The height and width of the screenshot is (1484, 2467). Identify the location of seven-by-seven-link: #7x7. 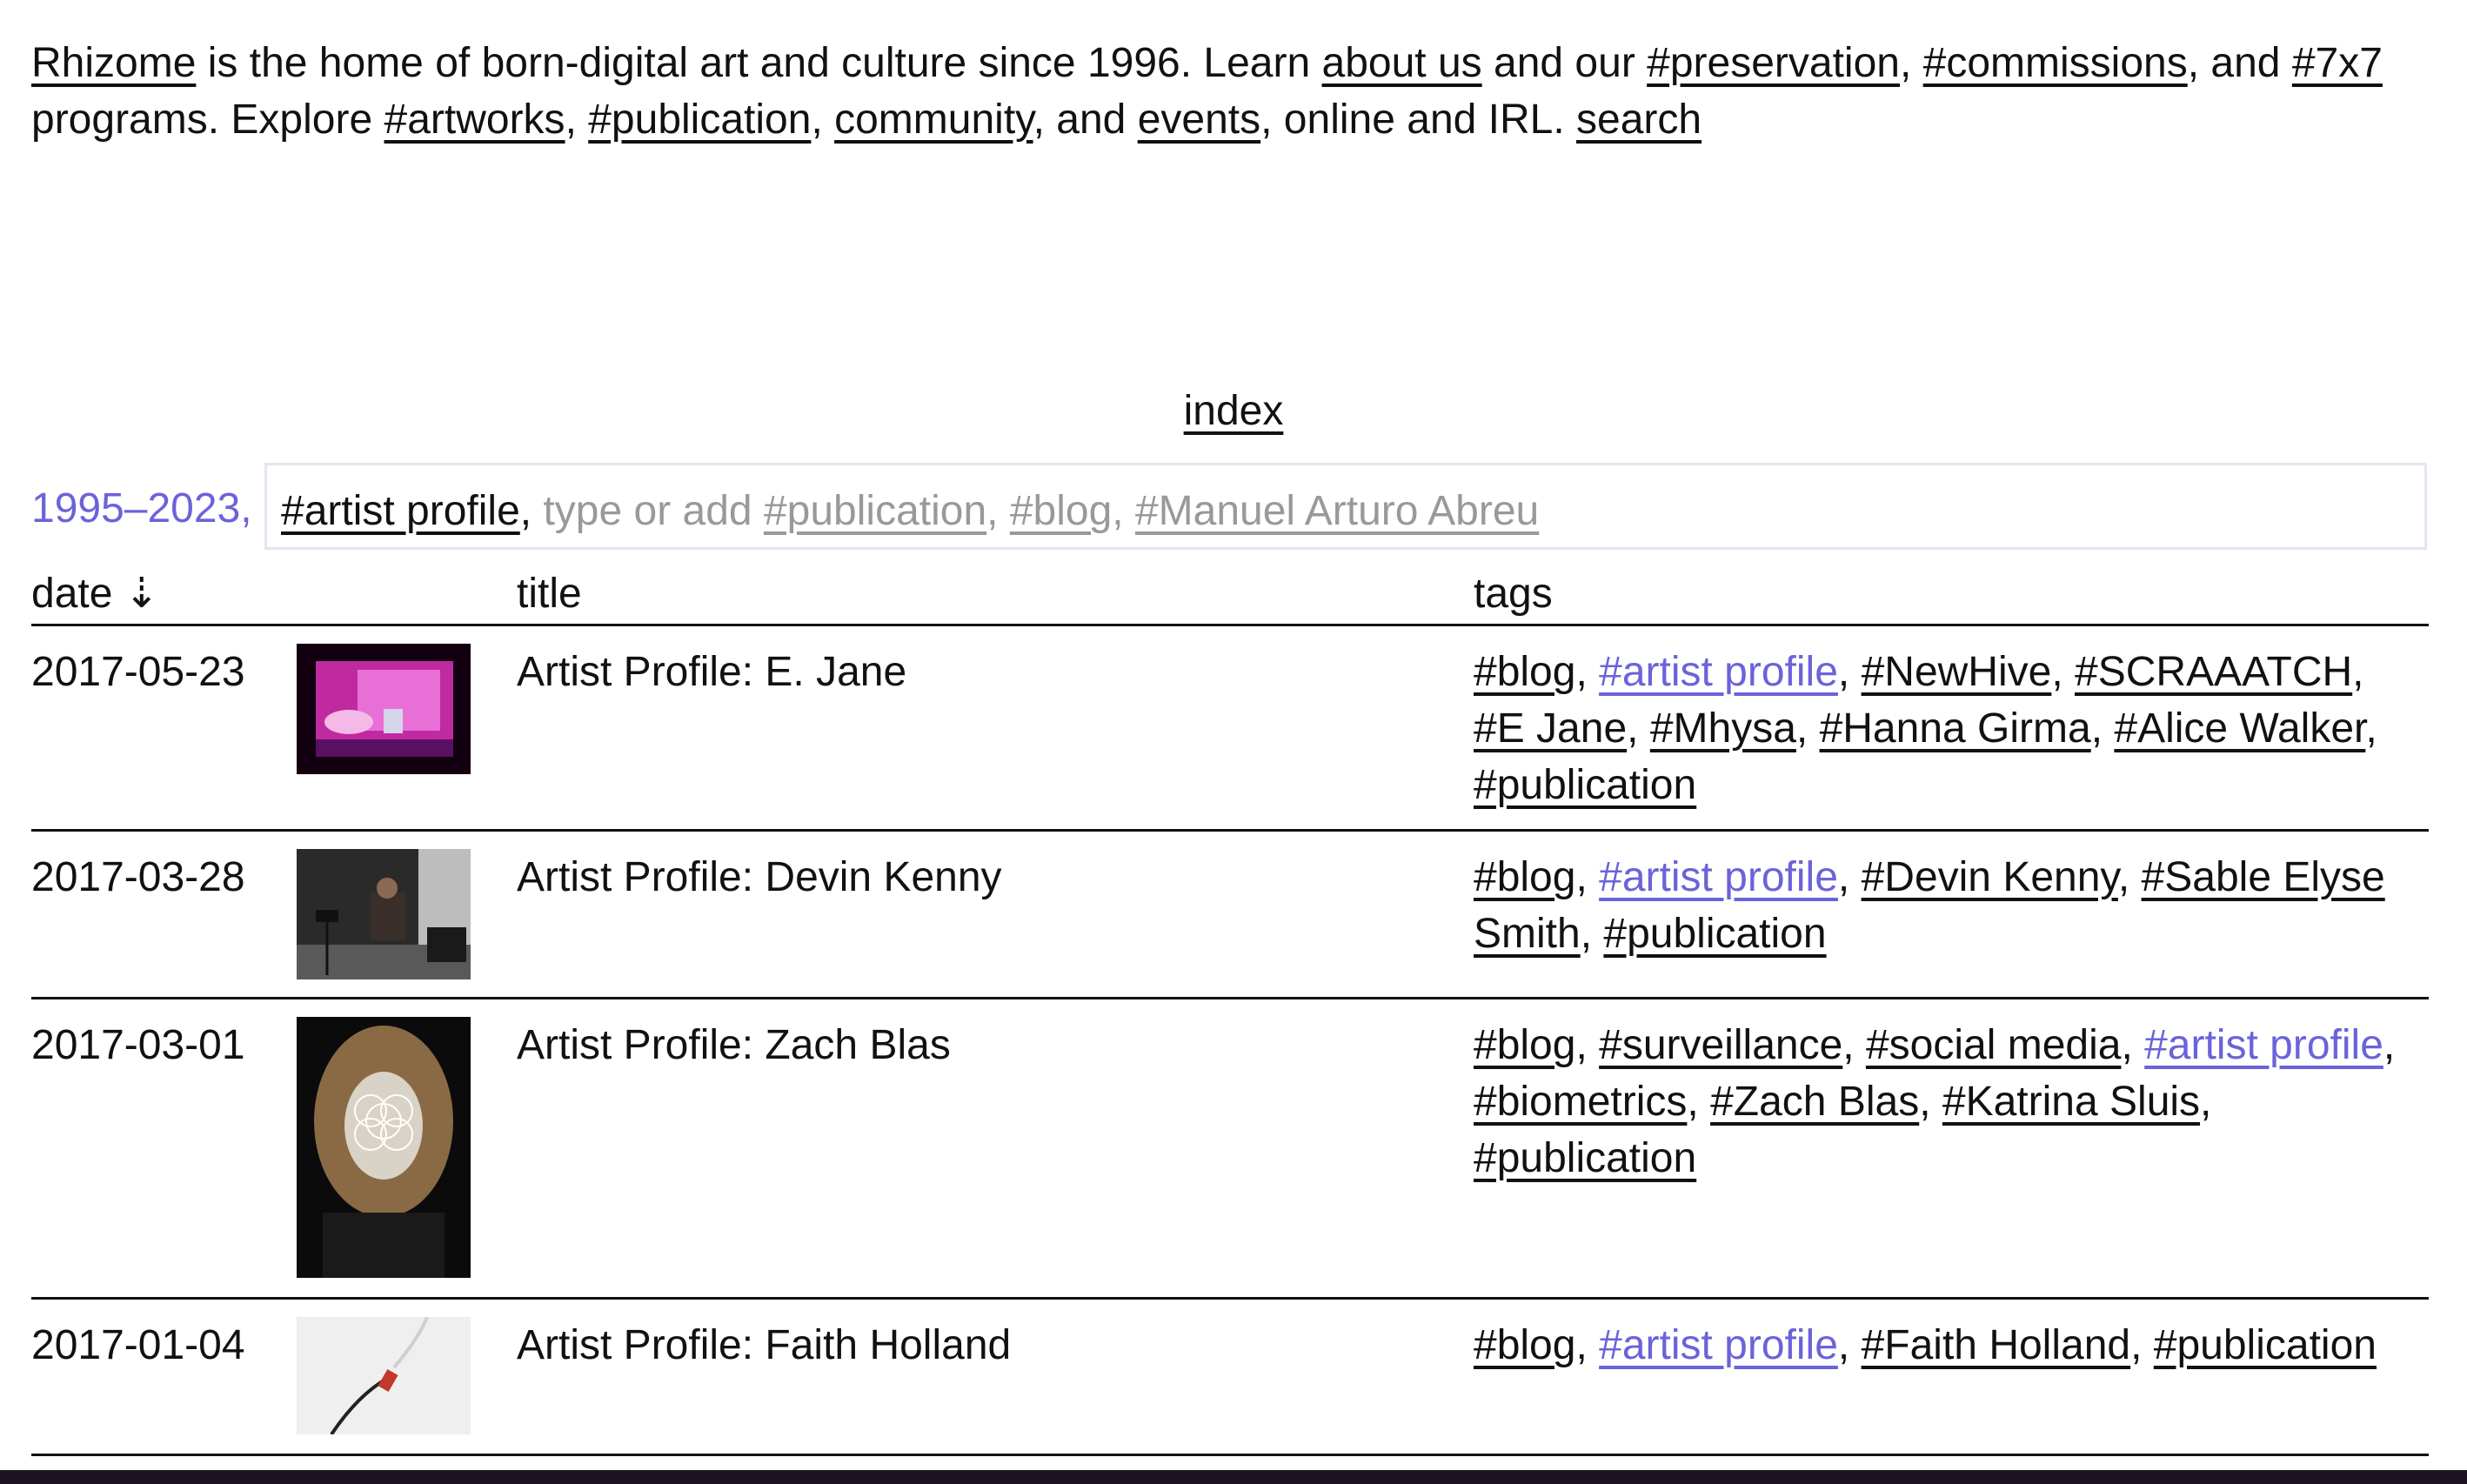
(2338, 63).